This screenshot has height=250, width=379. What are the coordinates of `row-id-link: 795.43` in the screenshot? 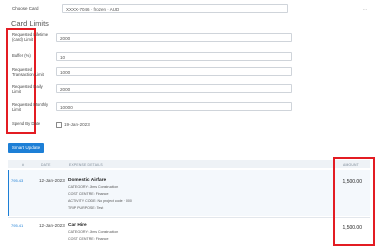 It's located at (17, 180).